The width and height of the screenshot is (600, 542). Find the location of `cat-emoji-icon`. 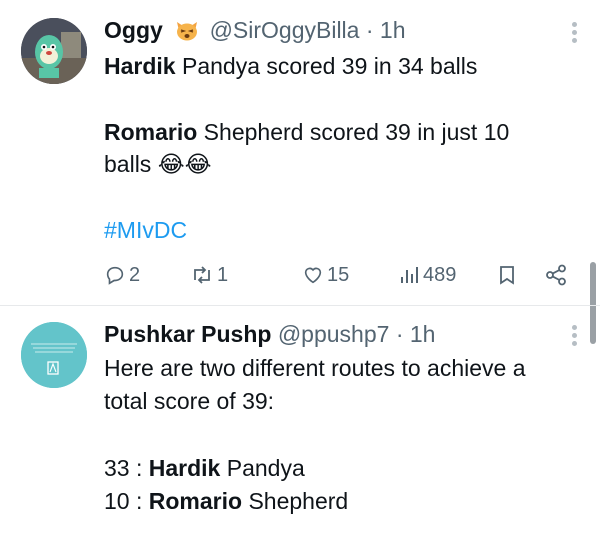

cat-emoji-icon is located at coordinates (187, 33).